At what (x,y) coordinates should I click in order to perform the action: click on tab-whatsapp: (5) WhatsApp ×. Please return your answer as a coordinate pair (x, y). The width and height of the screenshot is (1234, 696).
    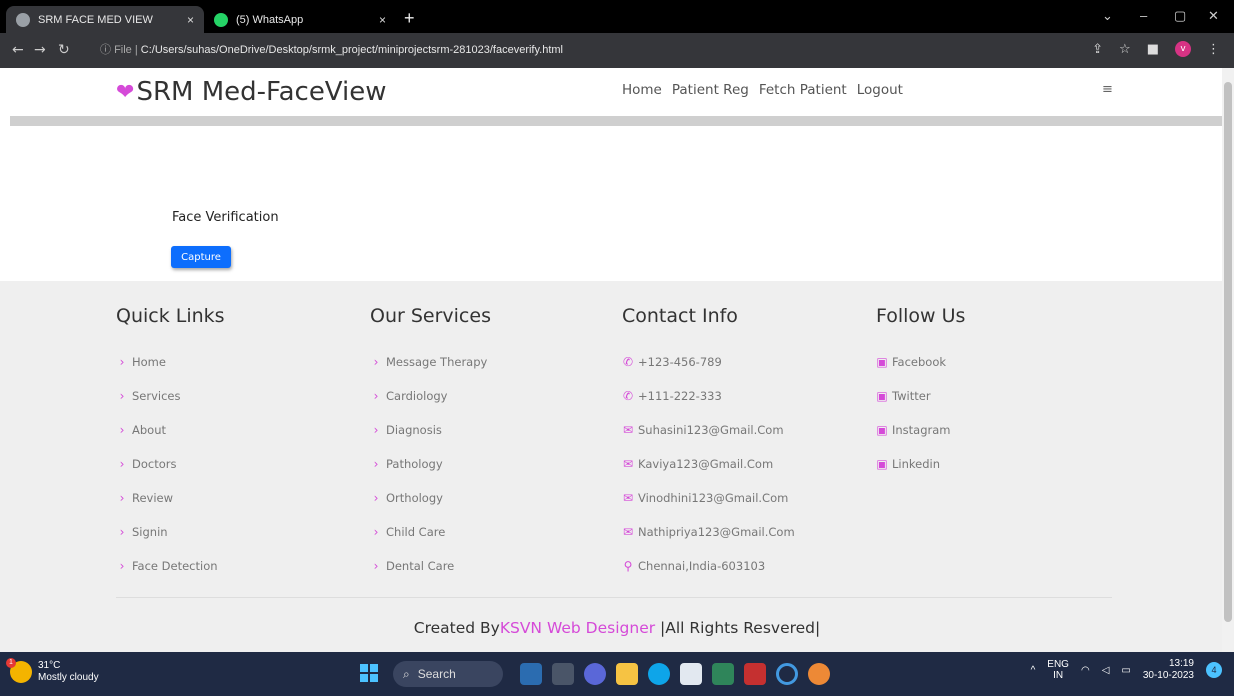
    Looking at the image, I should click on (300, 19).